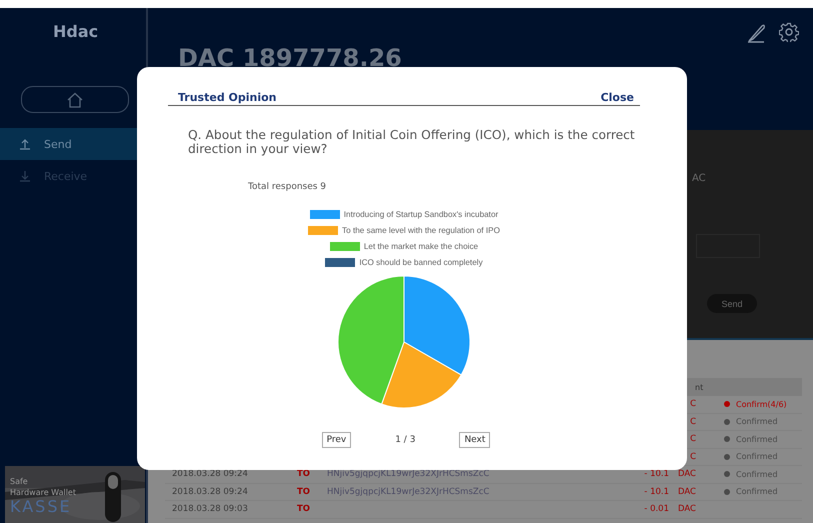 Image resolution: width=813 pixels, height=523 pixels. I want to click on status-text: Confirm(4/6), so click(761, 404).